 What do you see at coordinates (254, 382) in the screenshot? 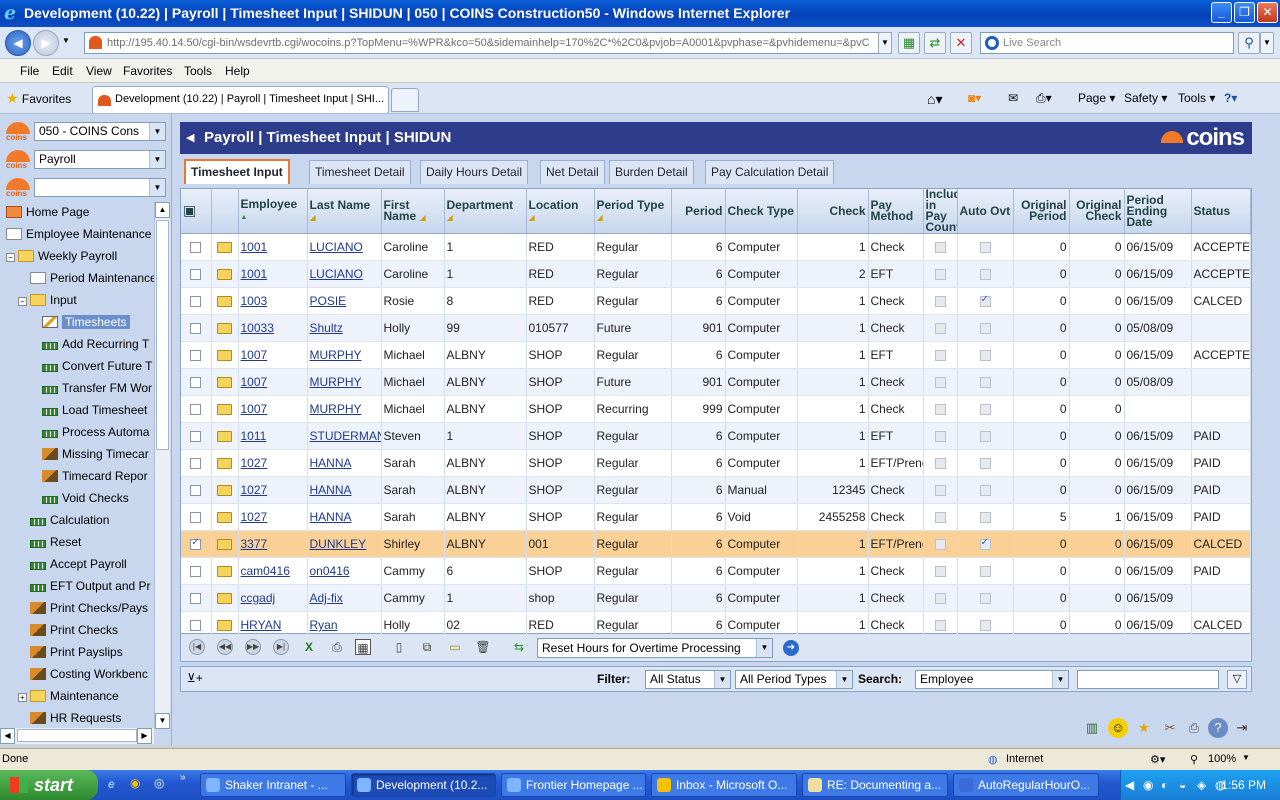
I see `employee-link: 1007` at bounding box center [254, 382].